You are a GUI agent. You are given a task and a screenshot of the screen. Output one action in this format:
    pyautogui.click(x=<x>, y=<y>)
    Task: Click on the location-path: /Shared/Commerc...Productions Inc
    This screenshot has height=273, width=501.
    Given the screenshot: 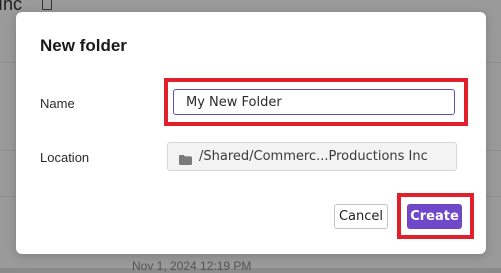 What is the action you would take?
    pyautogui.click(x=313, y=156)
    